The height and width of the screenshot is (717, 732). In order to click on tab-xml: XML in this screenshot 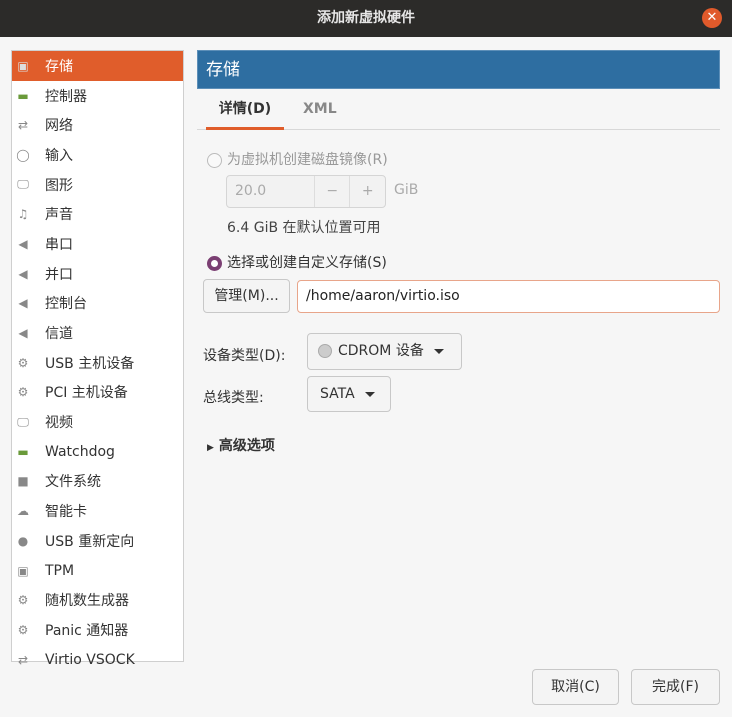, I will do `click(320, 111)`.